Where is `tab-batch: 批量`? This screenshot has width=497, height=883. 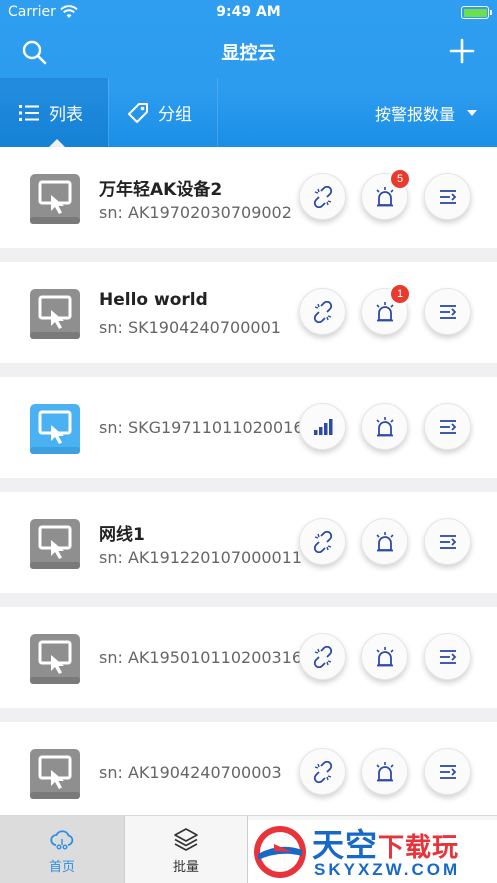
tab-batch: 批量 is located at coordinates (186, 849).